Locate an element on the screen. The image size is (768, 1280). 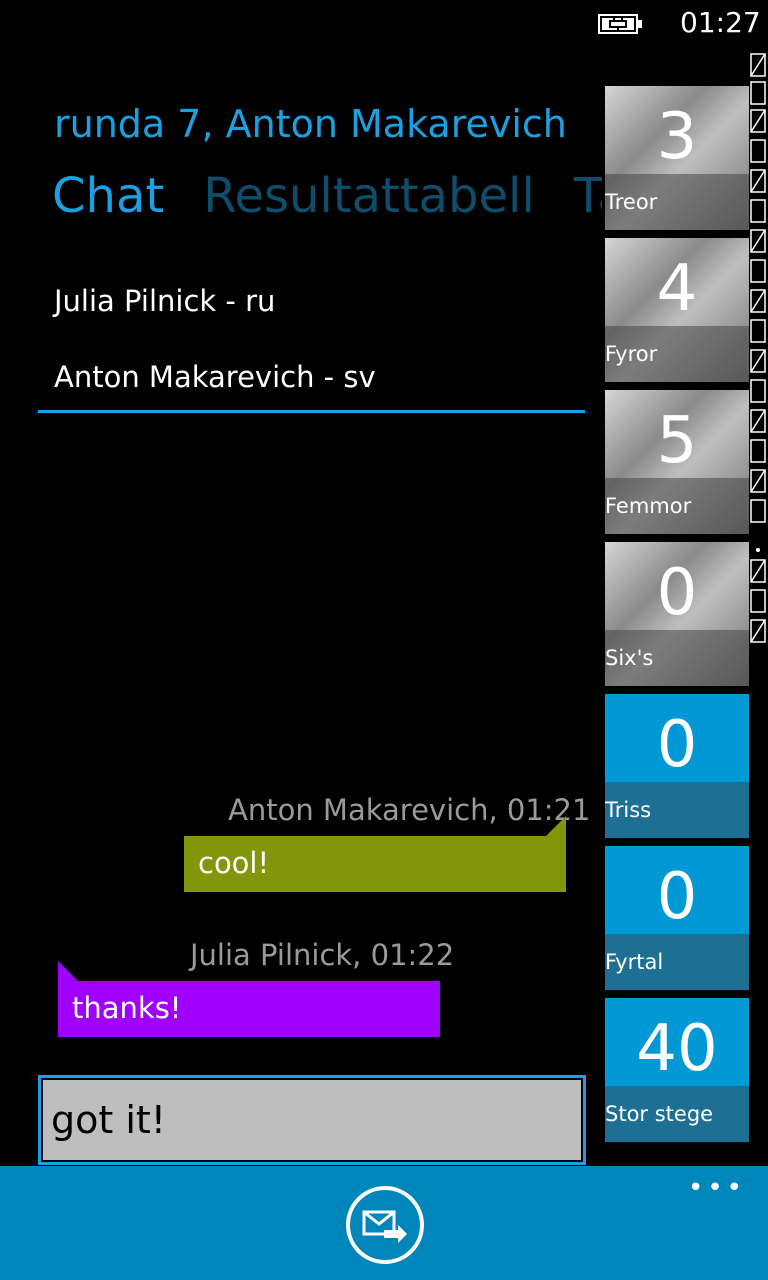
score-tile-triss: 0 Triss is located at coordinates (677, 766).